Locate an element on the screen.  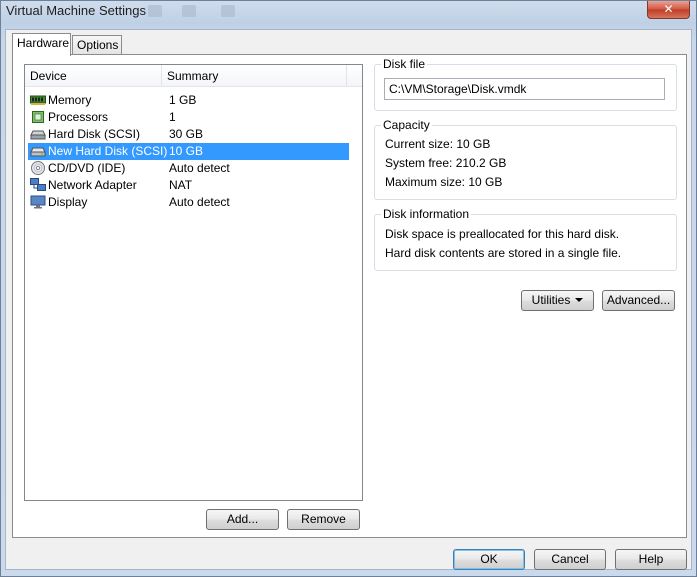
device-cell: New Hard Disk (SCSI) is located at coordinates (98, 151).